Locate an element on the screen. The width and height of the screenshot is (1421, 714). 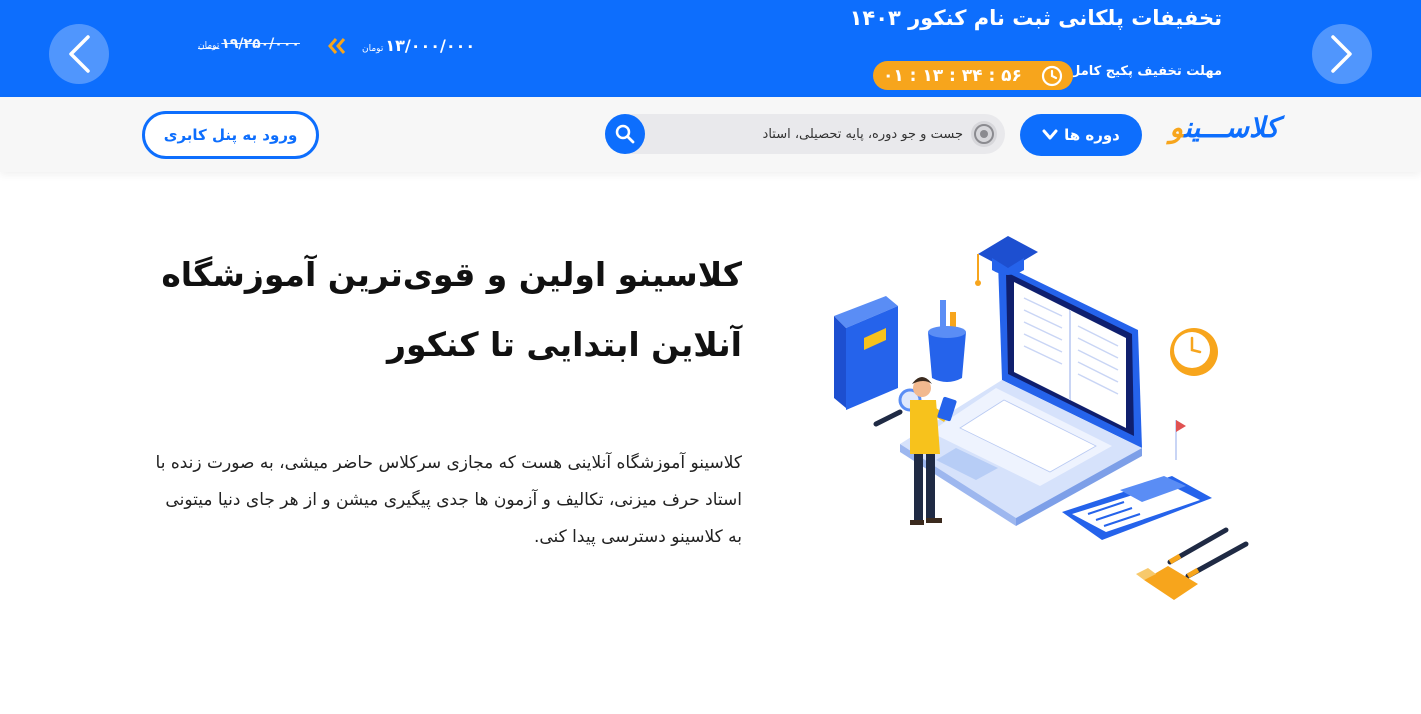
hero-title-line-2: آنلاین ابتدایی تا کنکور is located at coordinates (564, 344).